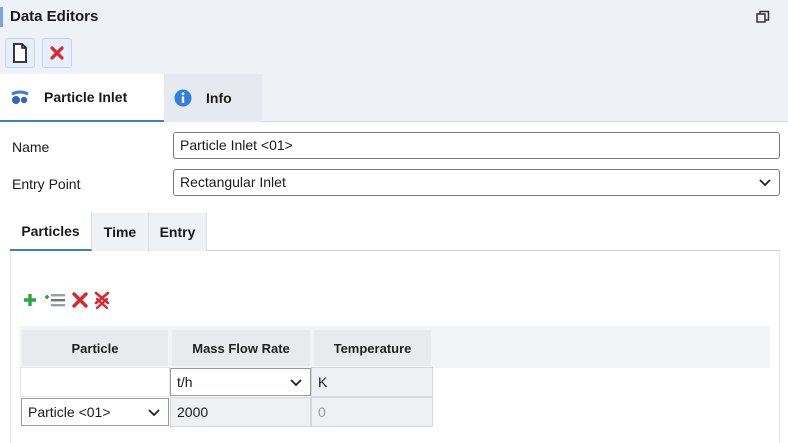 The image size is (788, 443). I want to click on particle-select-value: Particle <01>, so click(69, 412).